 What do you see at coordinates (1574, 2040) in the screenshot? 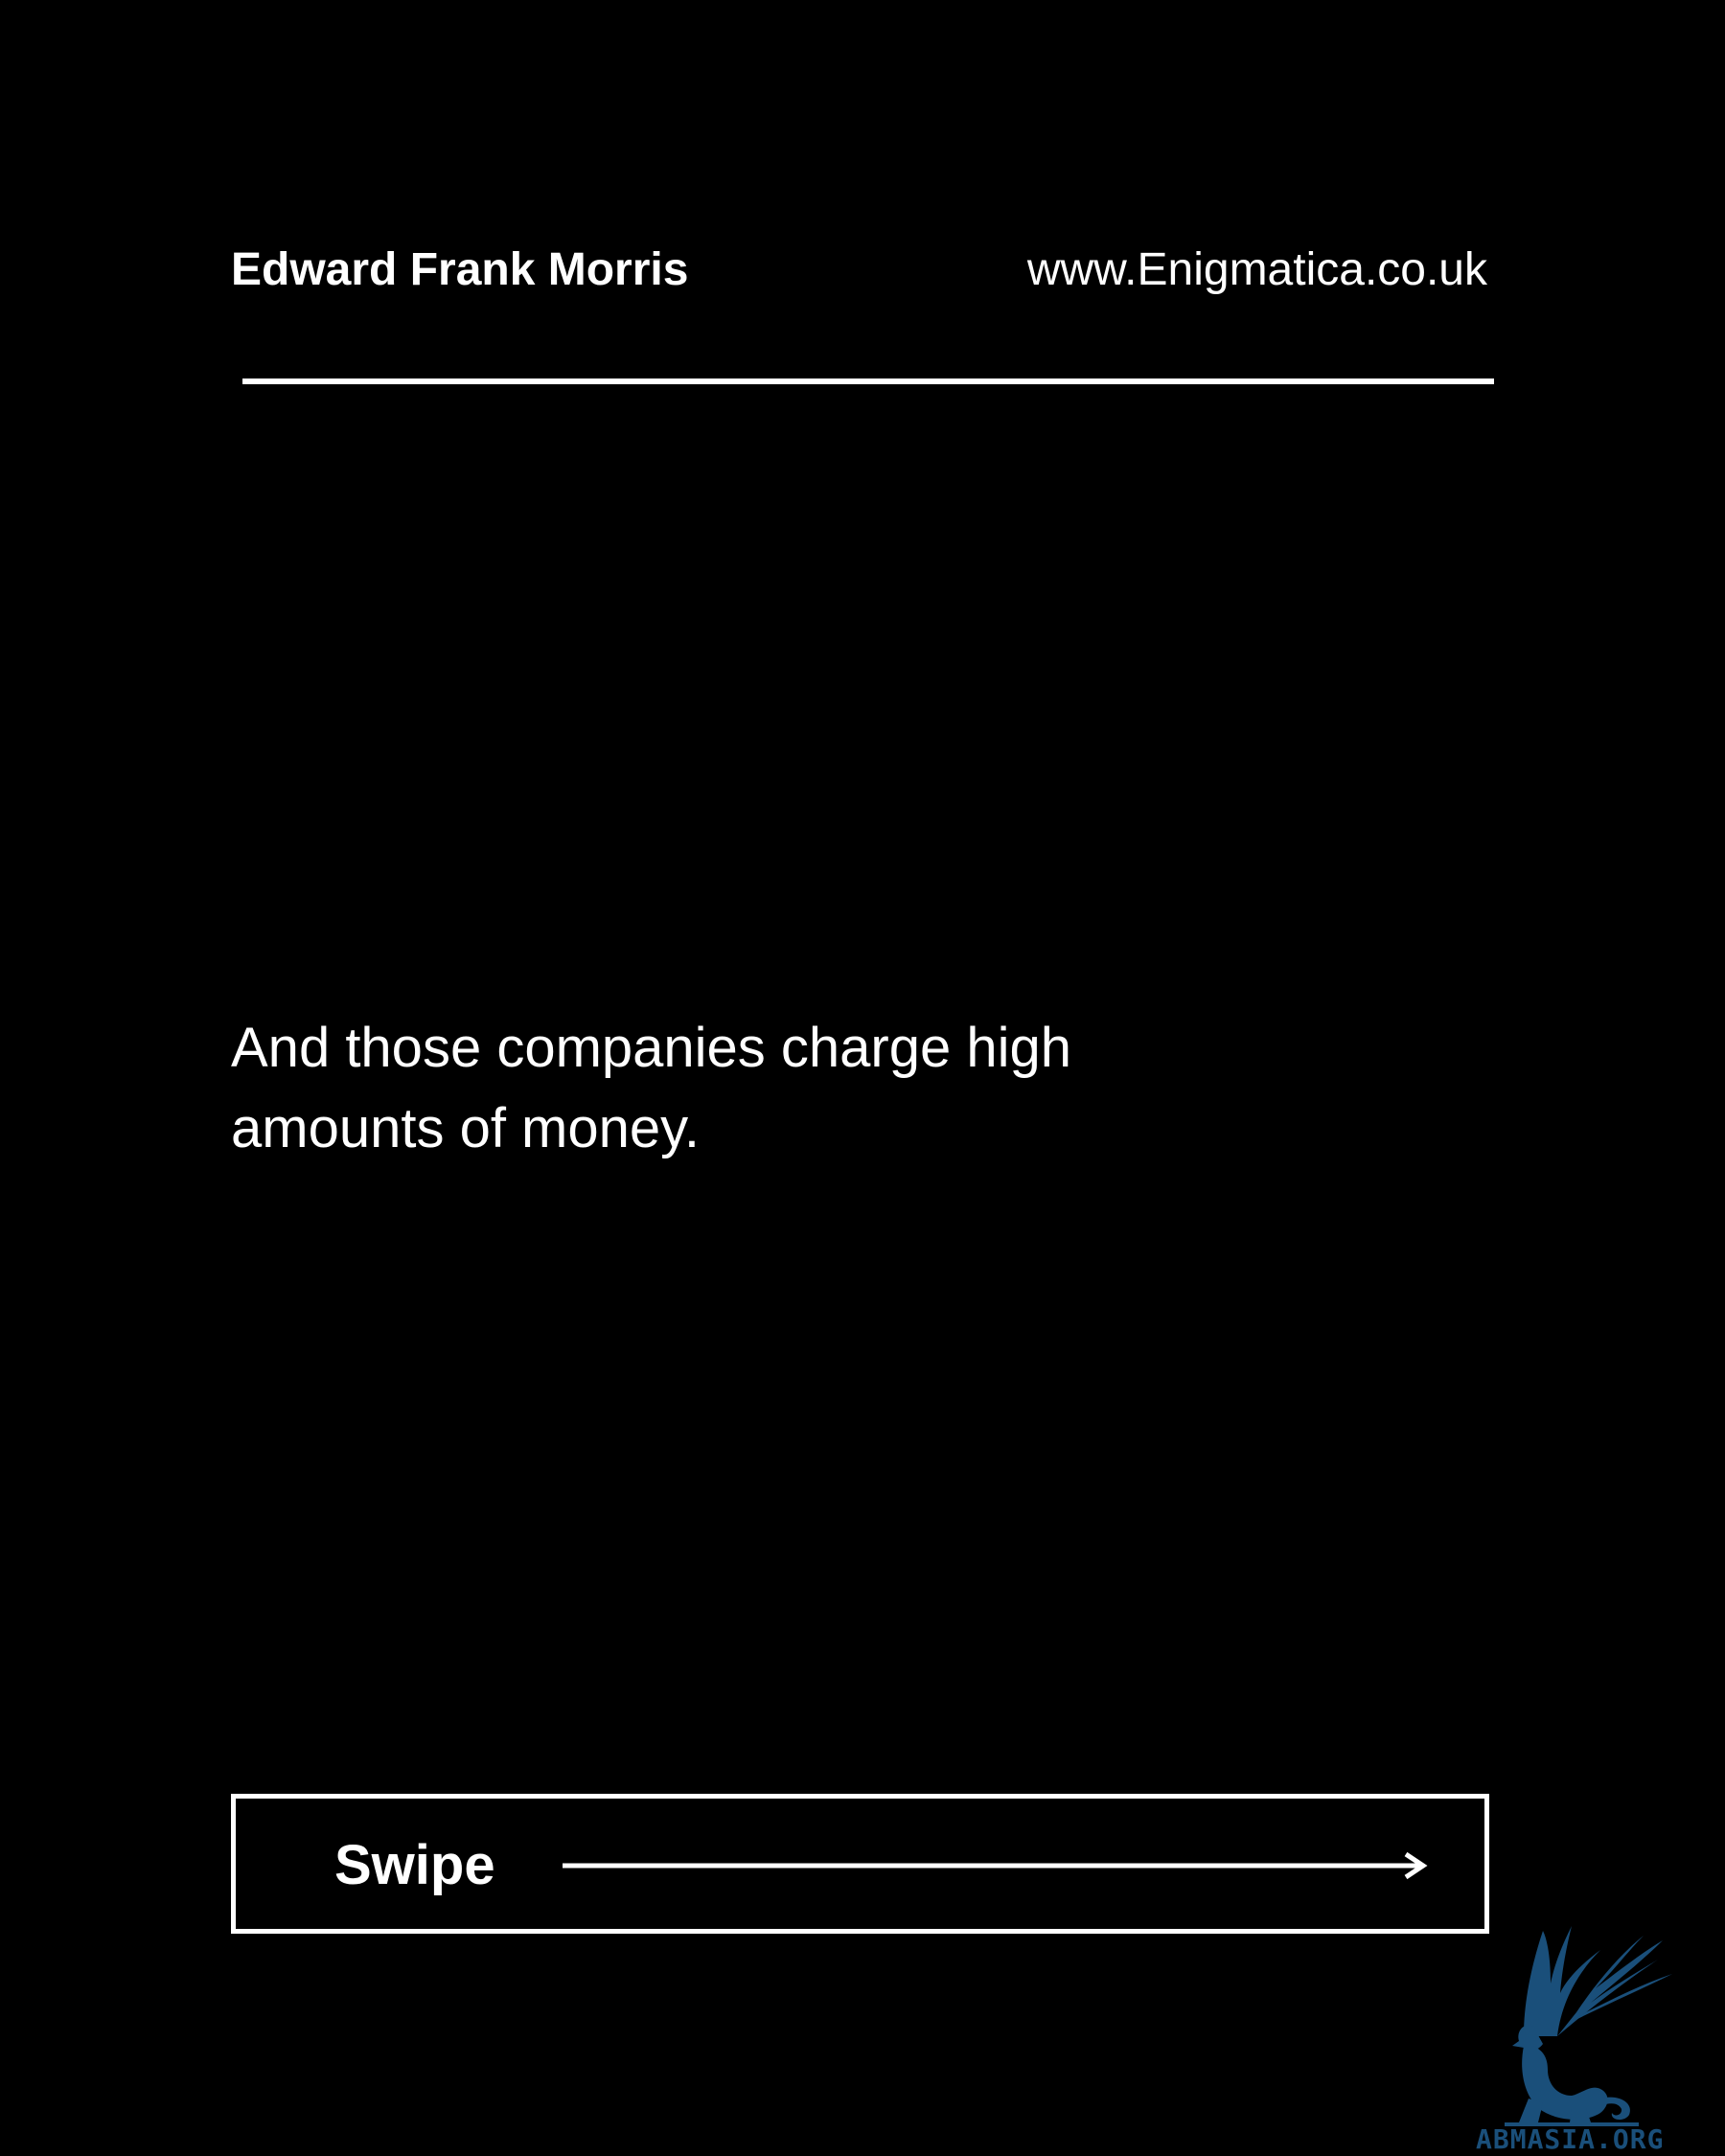
I see `griffin-logo-icon: ABMASIA.ORG` at bounding box center [1574, 2040].